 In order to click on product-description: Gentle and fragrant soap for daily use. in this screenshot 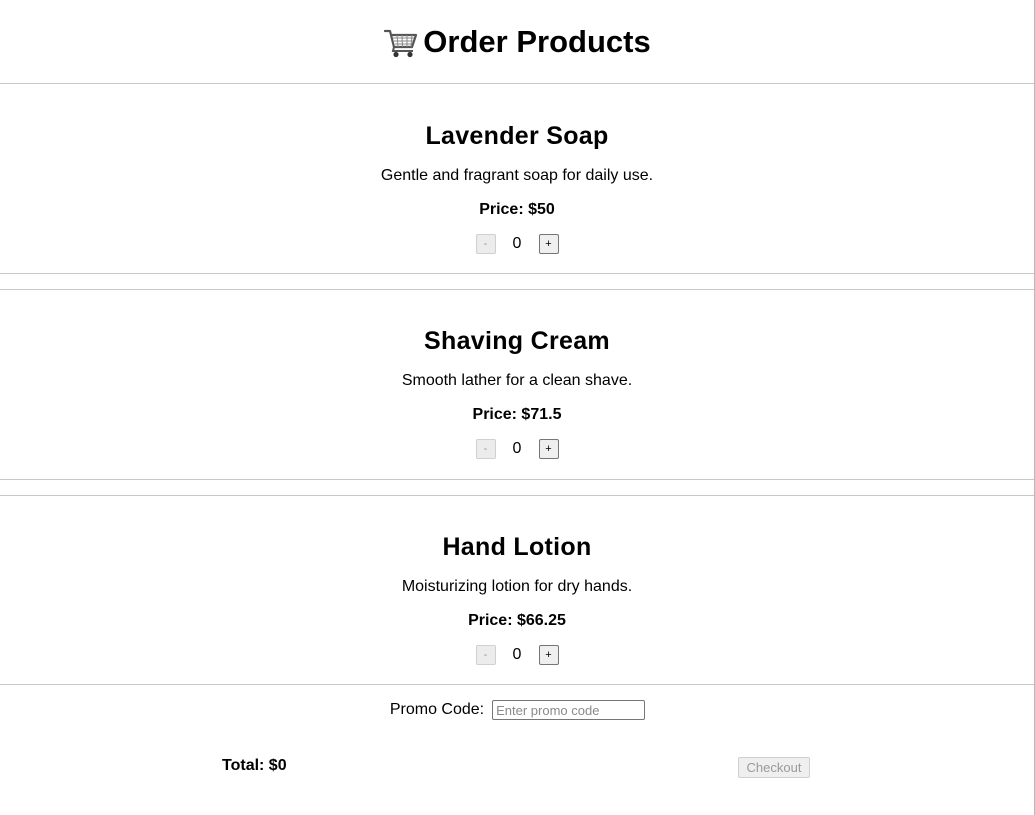, I will do `click(517, 175)`.